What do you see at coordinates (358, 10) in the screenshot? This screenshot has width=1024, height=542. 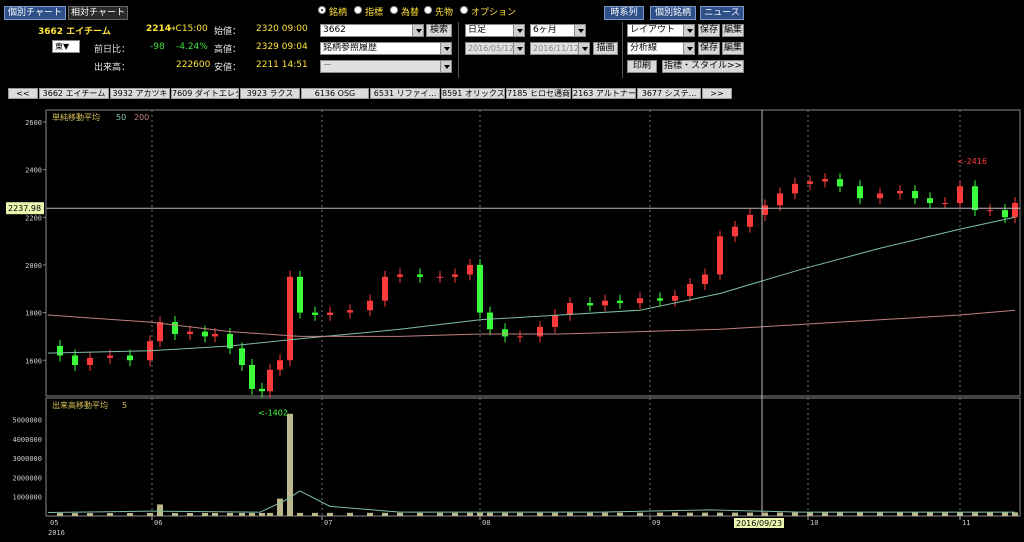 I see `radio-index` at bounding box center [358, 10].